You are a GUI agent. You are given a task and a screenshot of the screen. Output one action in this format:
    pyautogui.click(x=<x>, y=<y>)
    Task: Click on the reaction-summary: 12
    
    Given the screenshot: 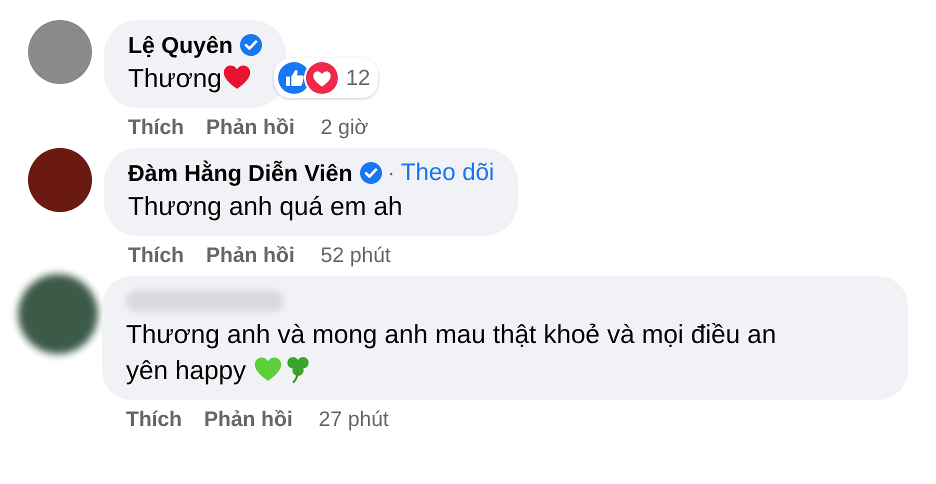 What is the action you would take?
    pyautogui.click(x=326, y=78)
    